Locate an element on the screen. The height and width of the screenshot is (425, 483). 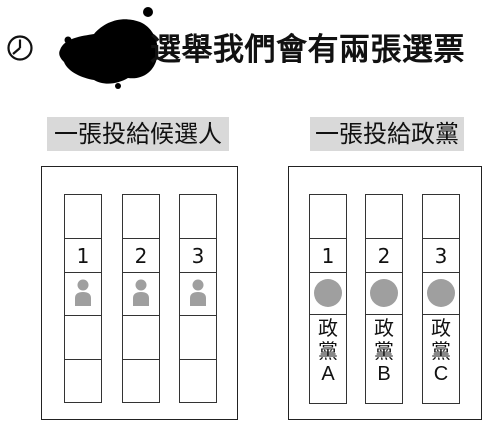
candidate-column-3: 3 is located at coordinates (198, 298).